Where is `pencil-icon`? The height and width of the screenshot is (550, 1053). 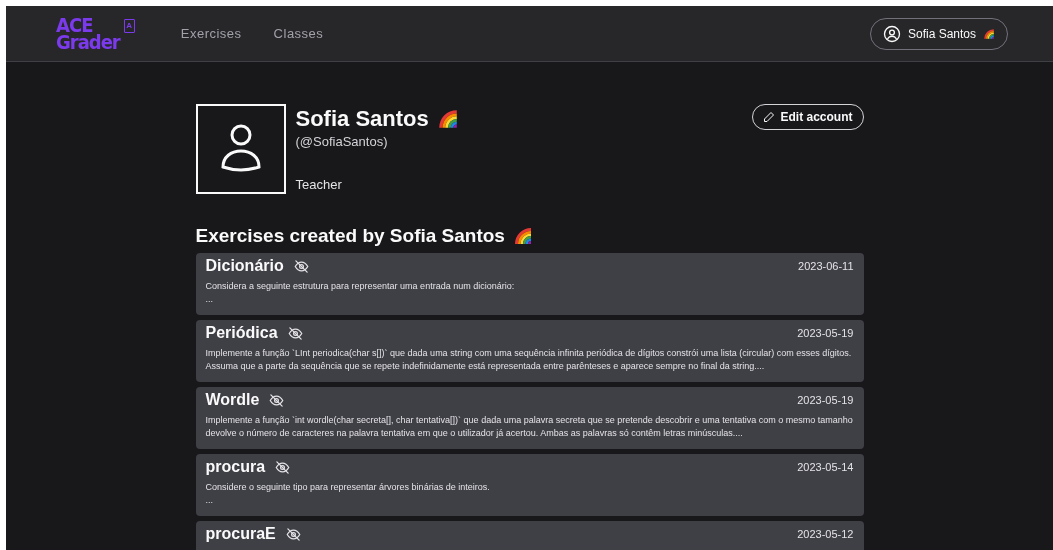 pencil-icon is located at coordinates (769, 117).